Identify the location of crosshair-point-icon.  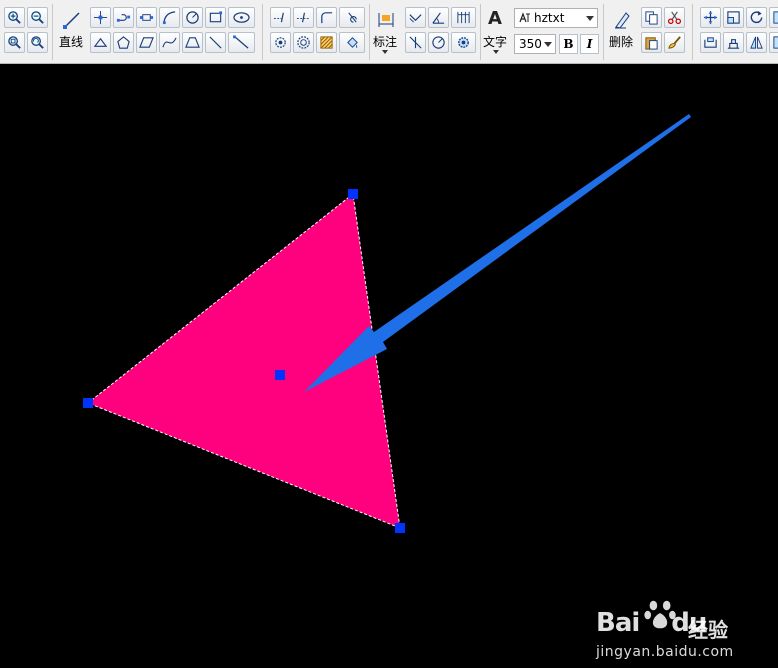
(100, 17).